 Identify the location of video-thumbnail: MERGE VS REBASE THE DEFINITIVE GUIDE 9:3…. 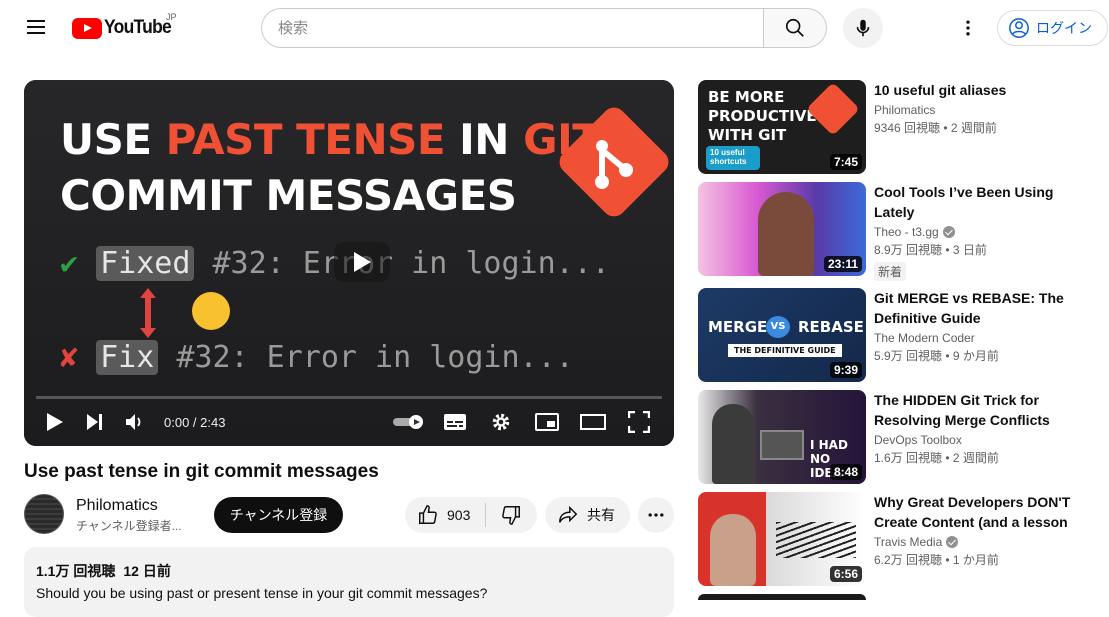
(782, 335).